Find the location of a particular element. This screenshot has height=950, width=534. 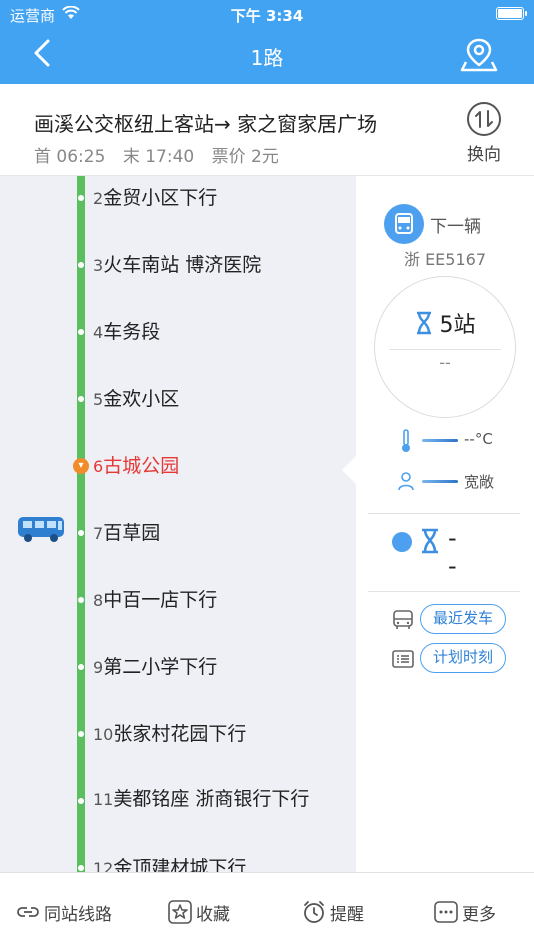

bus-plate: 浙 EE5167 is located at coordinates (445, 259).